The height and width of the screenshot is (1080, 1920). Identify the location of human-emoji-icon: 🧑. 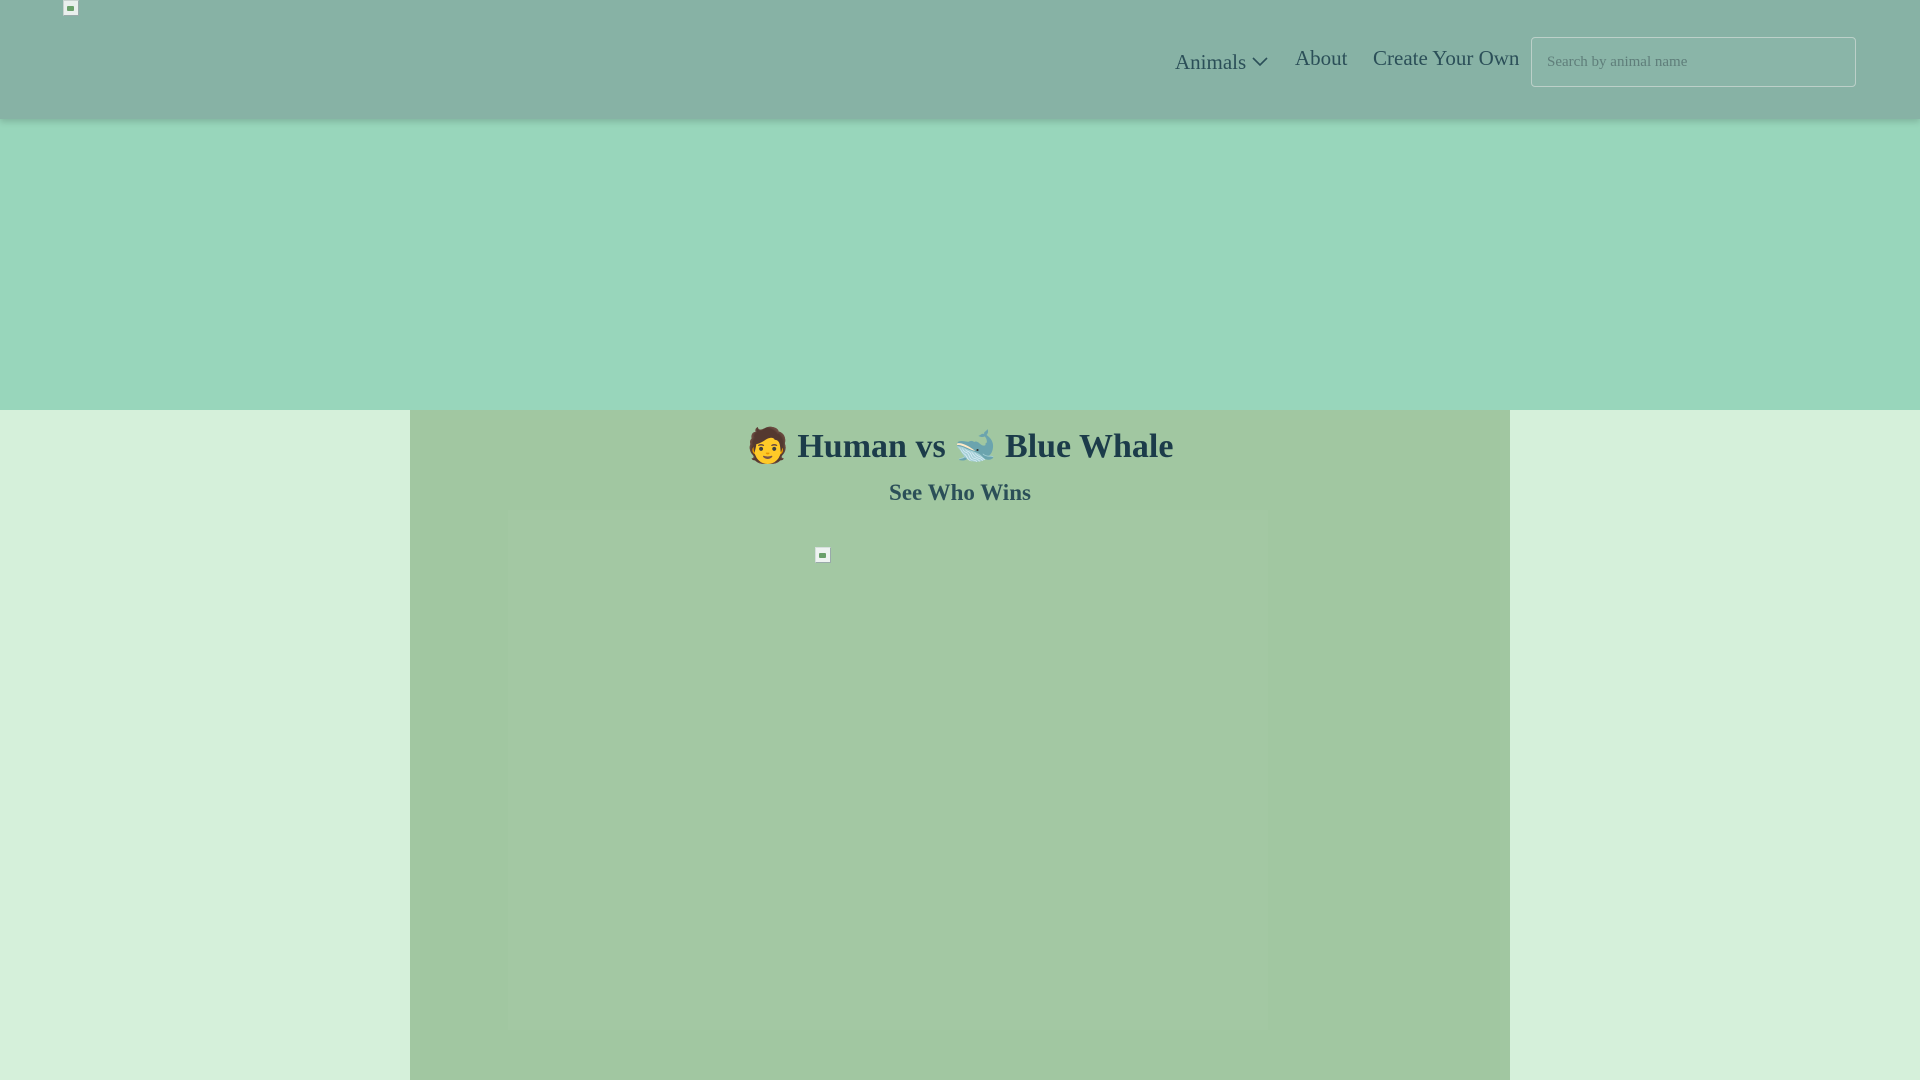
(767, 446).